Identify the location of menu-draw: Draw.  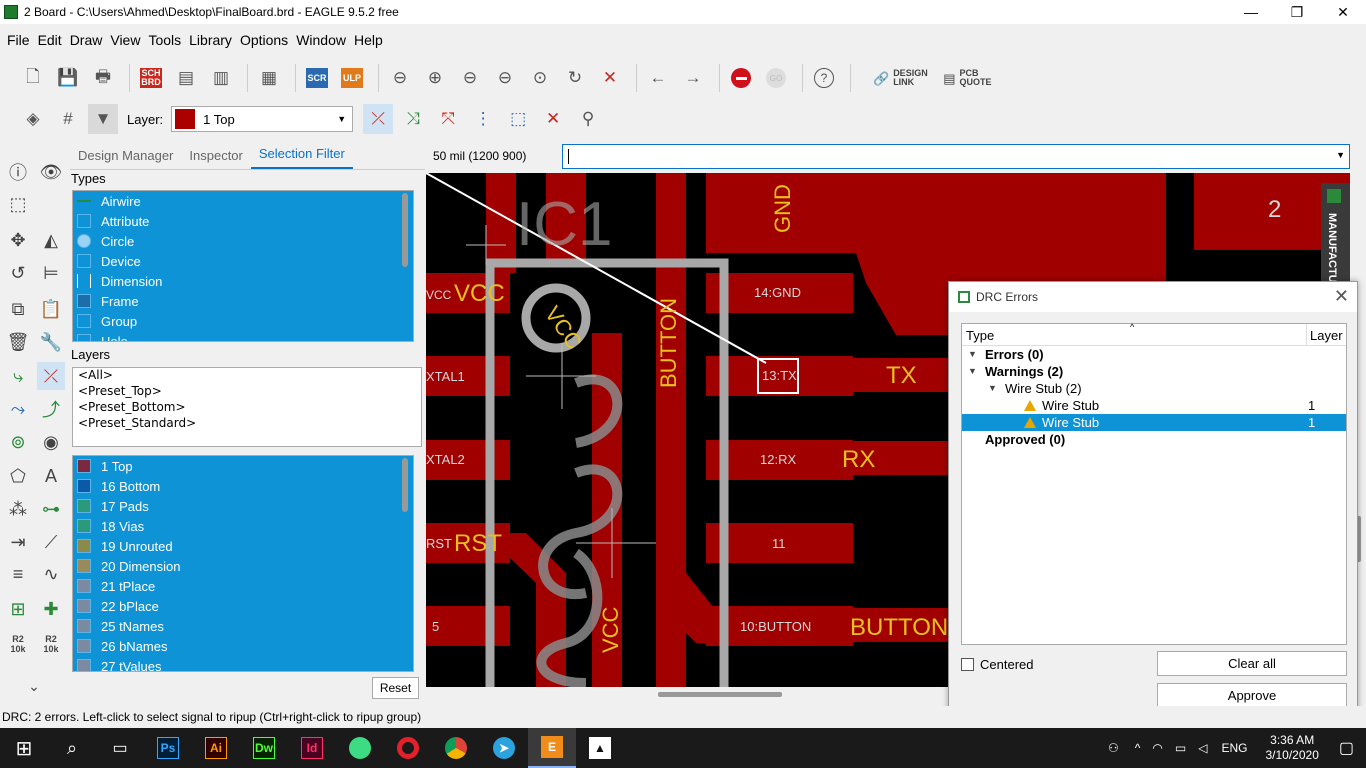
(86, 40).